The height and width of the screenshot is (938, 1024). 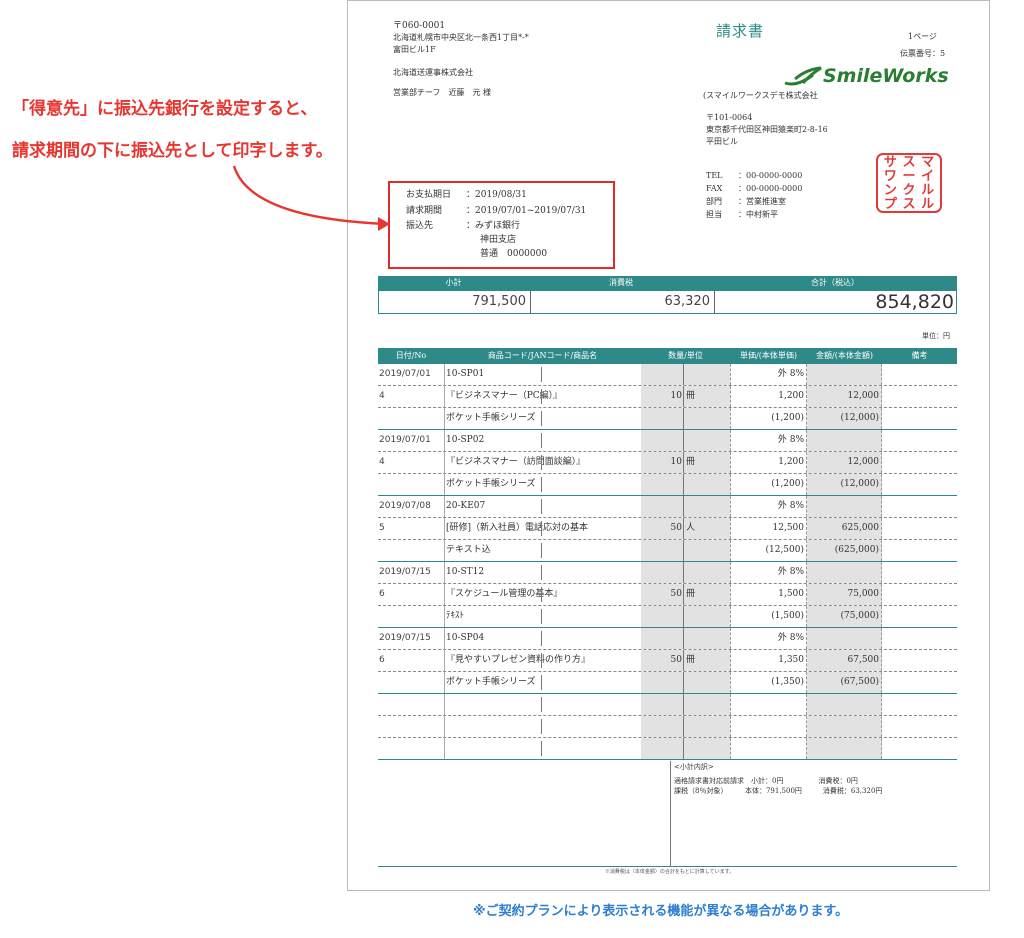 I want to click on row-item-name: 10-SP04, so click(x=542, y=638).